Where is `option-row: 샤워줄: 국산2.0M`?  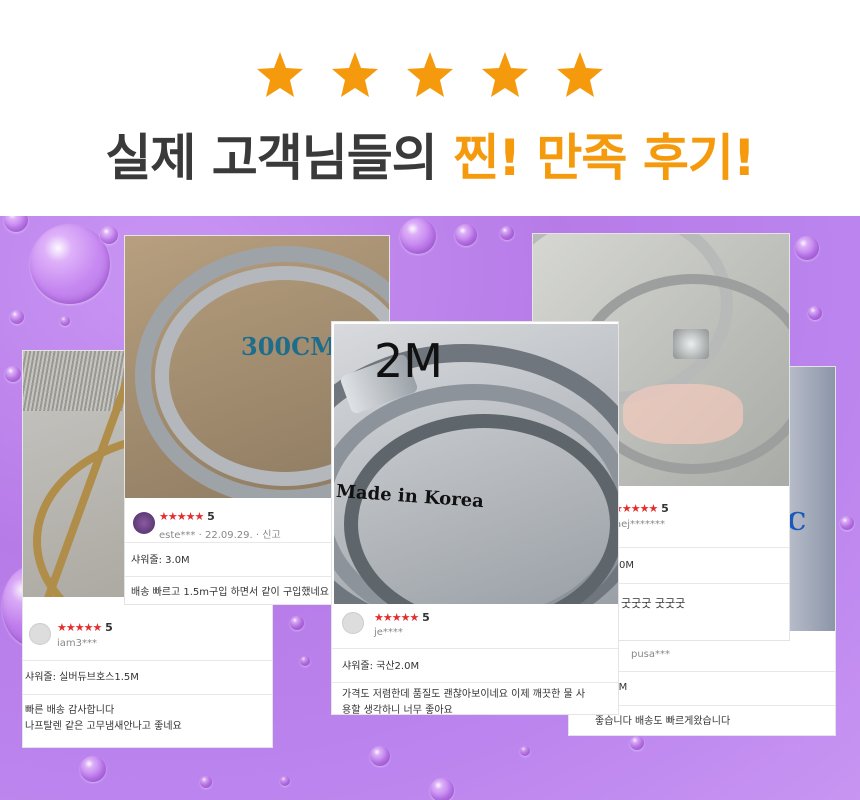
option-row: 샤워줄: 국산2.0M is located at coordinates (475, 665).